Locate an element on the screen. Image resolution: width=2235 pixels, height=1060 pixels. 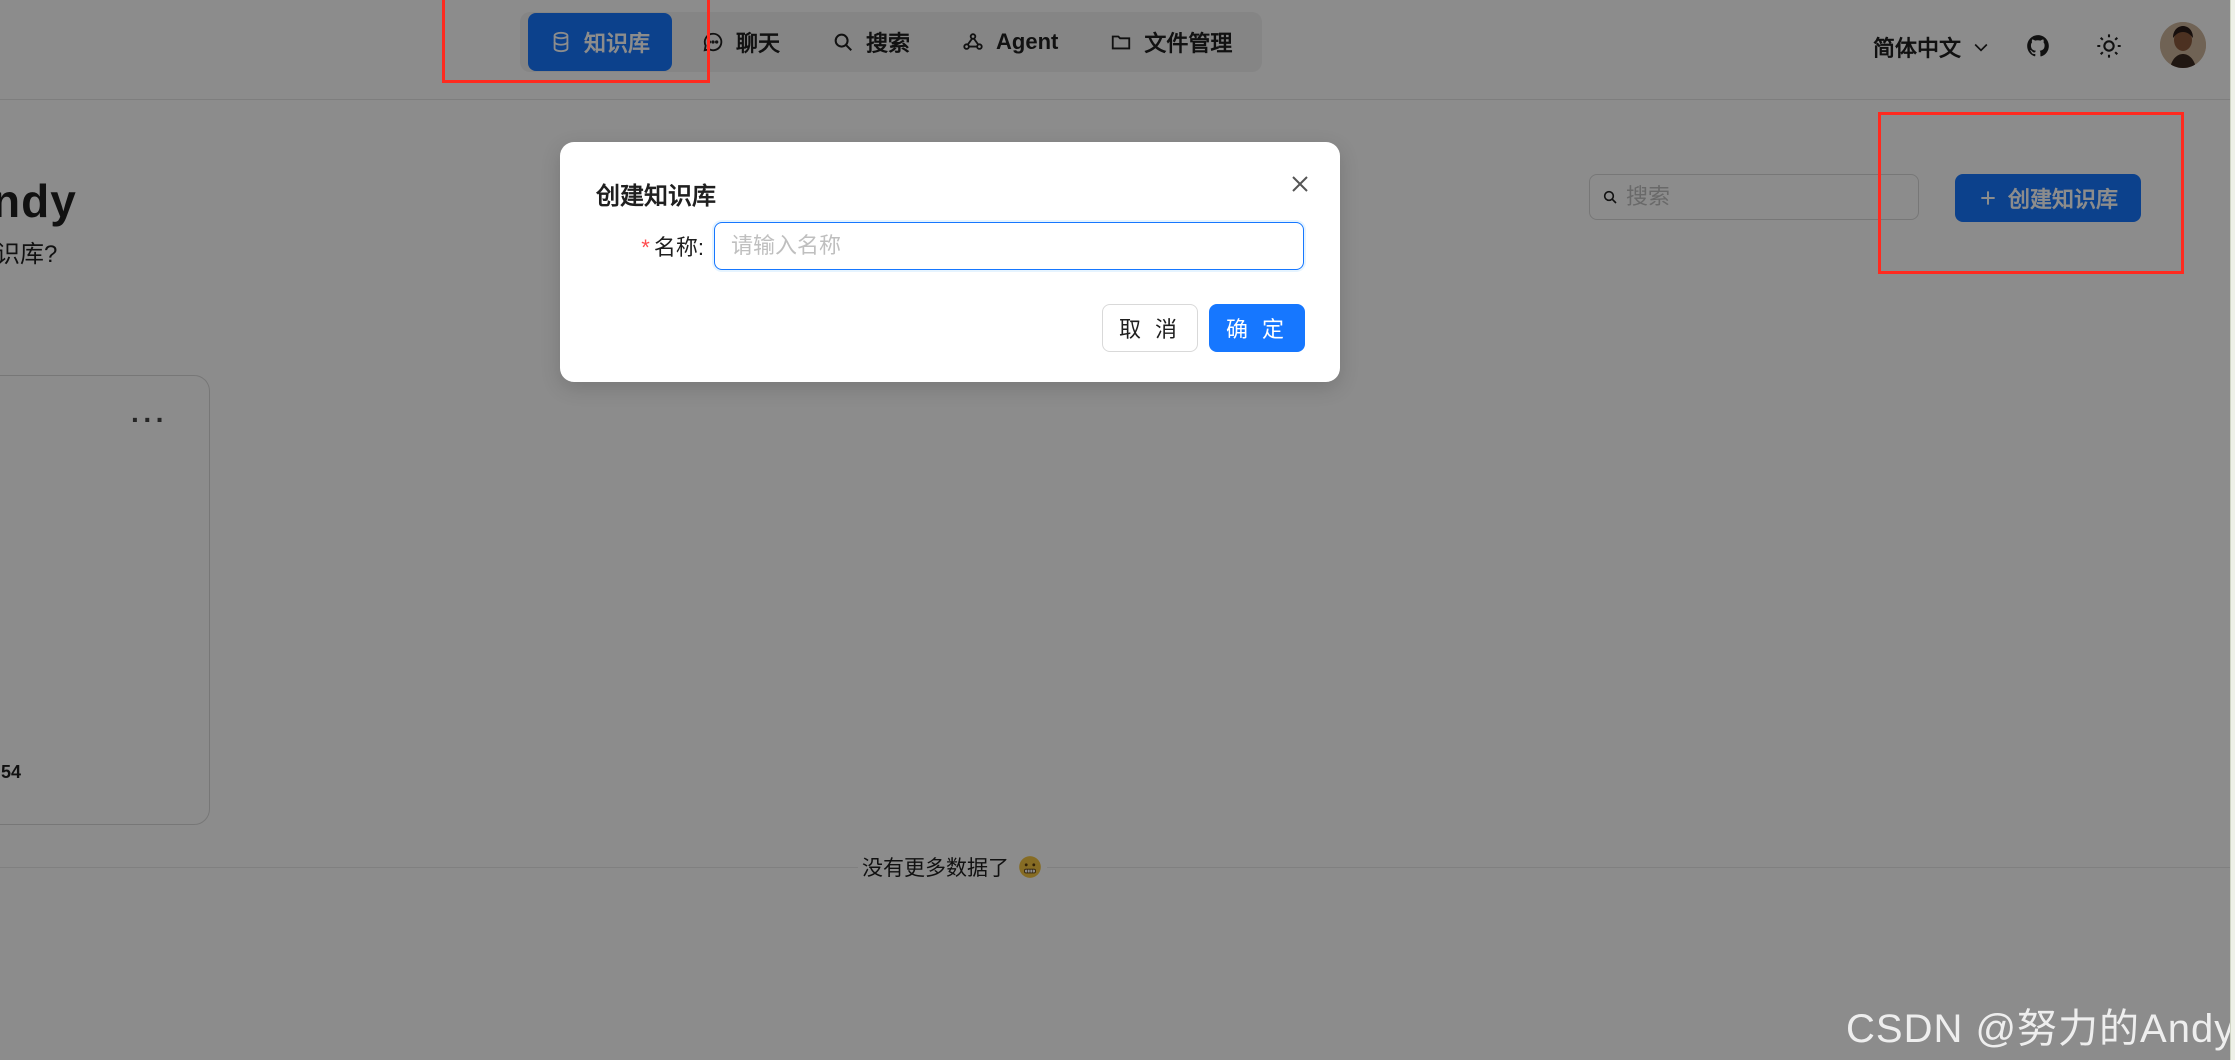
create-kb-modal: 创建知识库 *名称: 取 消 确 定 is located at coordinates (950, 262).